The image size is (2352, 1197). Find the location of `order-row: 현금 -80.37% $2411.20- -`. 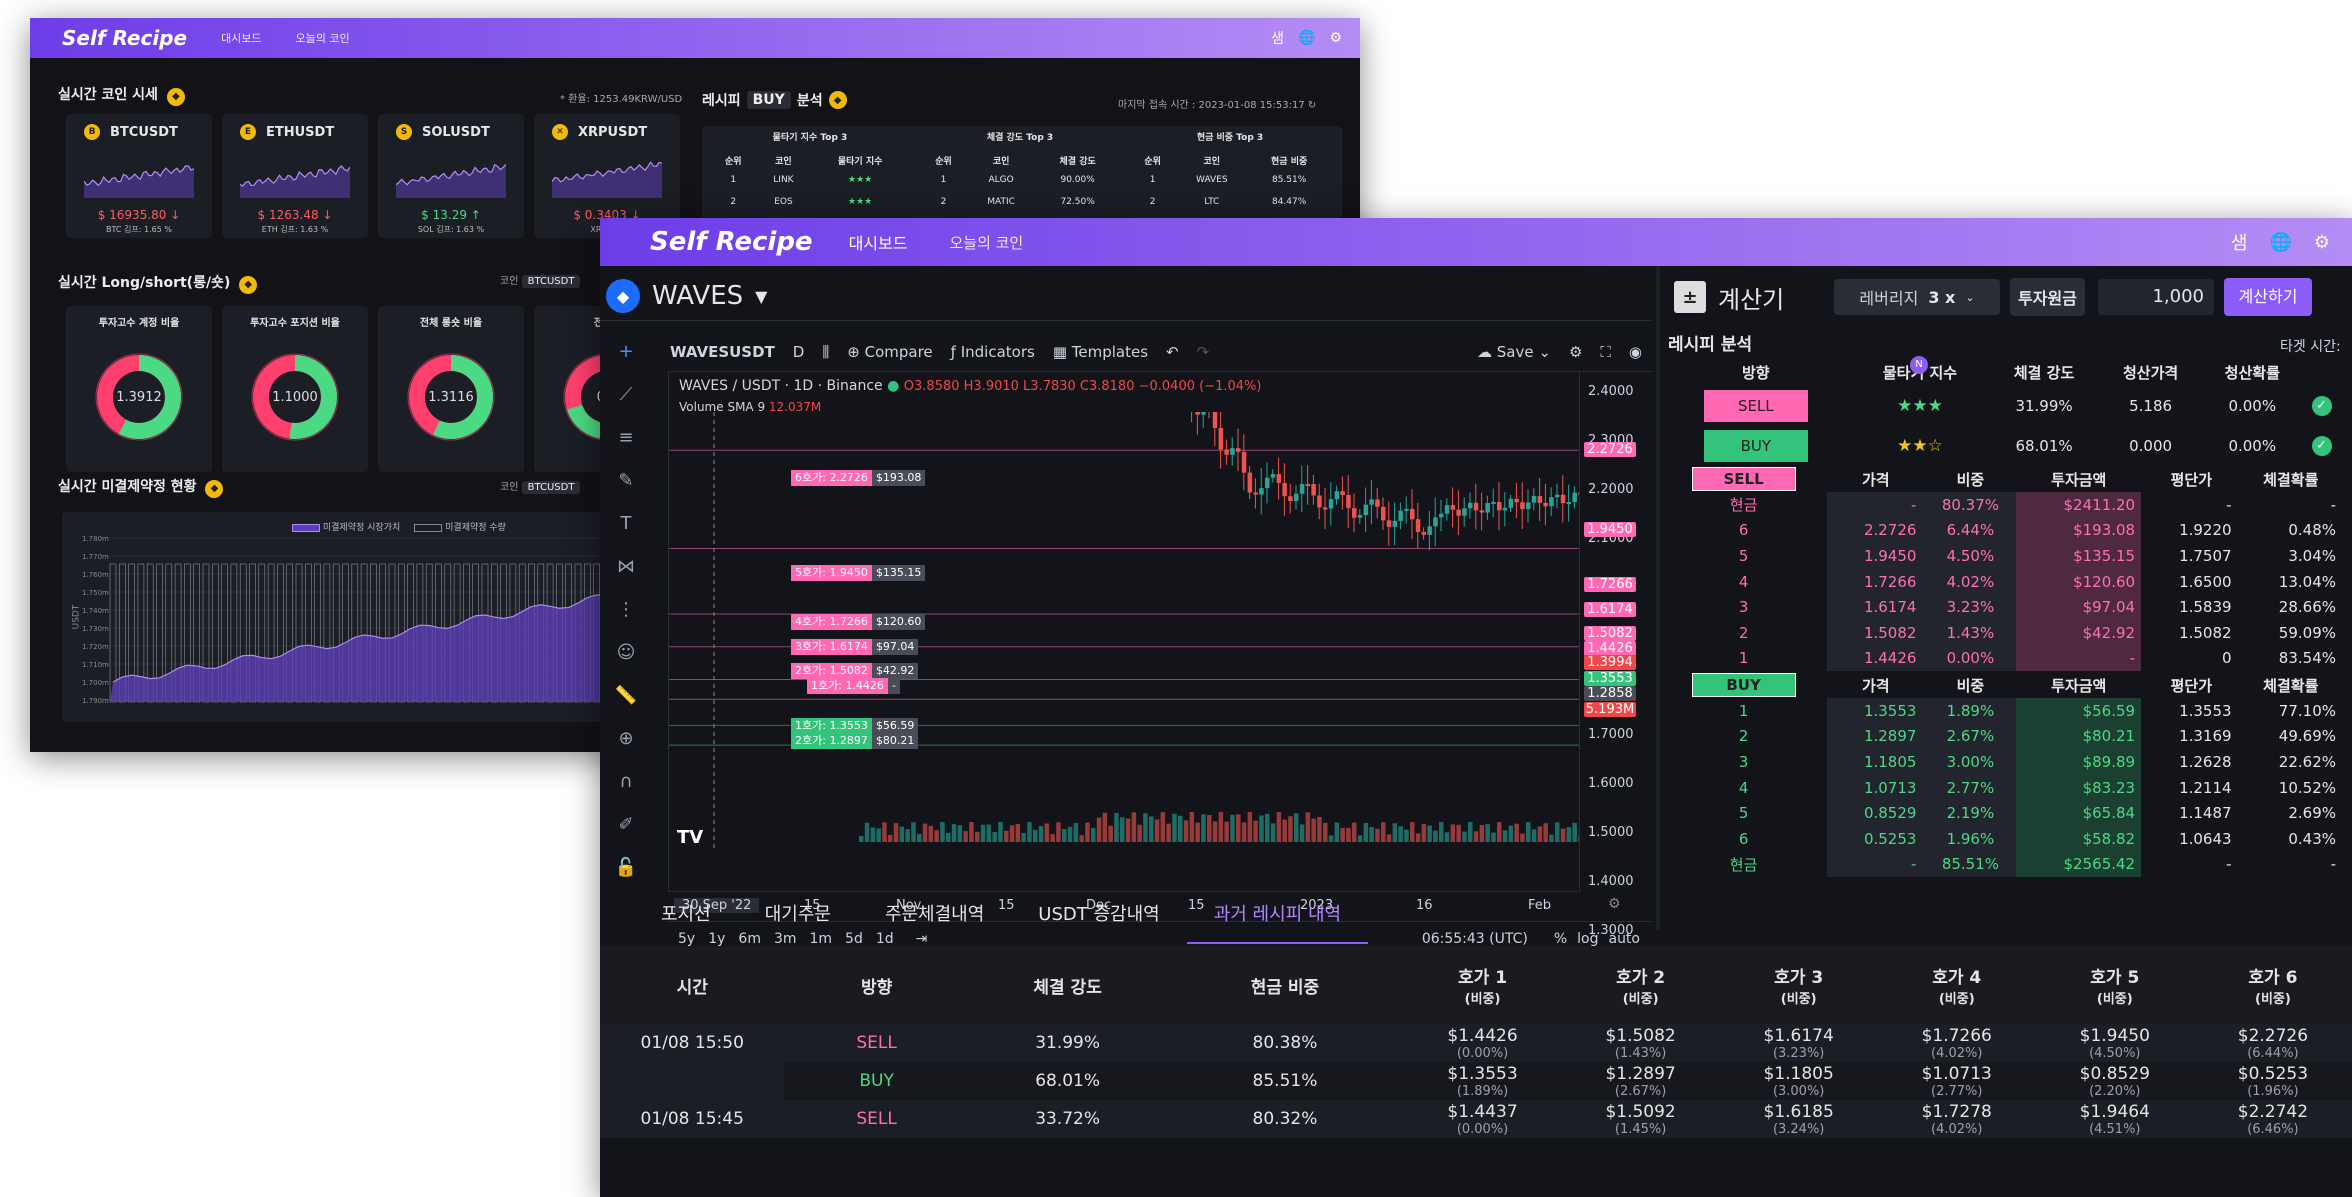

order-row: 현금 -80.37% $2411.20- - is located at coordinates (2000, 505).